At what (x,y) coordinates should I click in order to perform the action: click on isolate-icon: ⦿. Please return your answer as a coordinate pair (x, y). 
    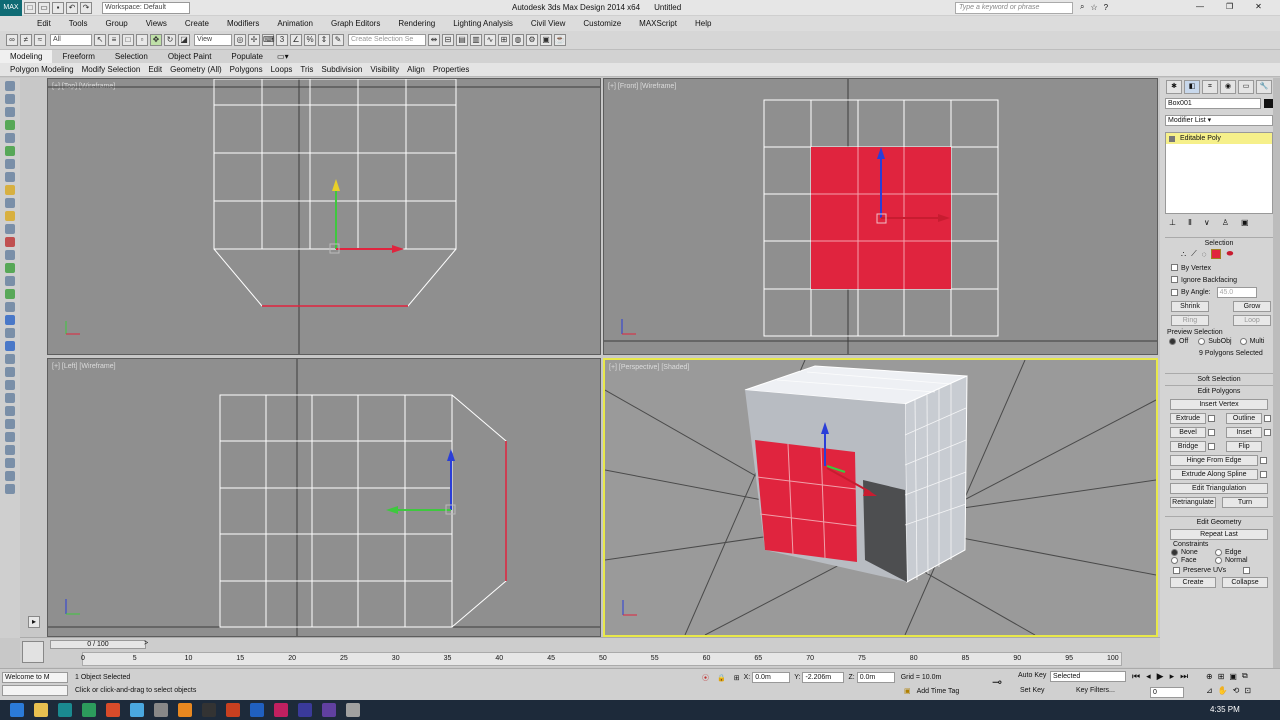
    Looking at the image, I should click on (705, 678).